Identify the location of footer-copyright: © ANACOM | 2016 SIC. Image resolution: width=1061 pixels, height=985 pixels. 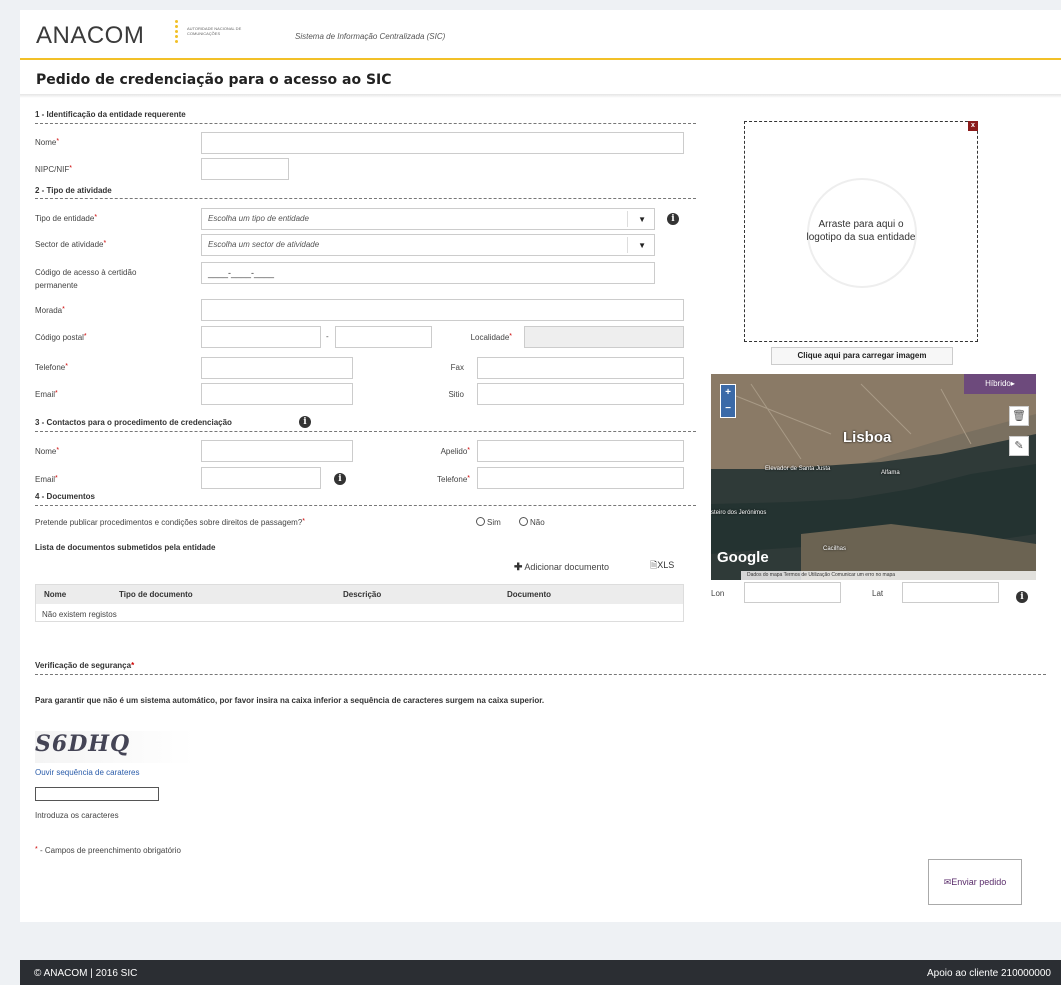
(86, 973).